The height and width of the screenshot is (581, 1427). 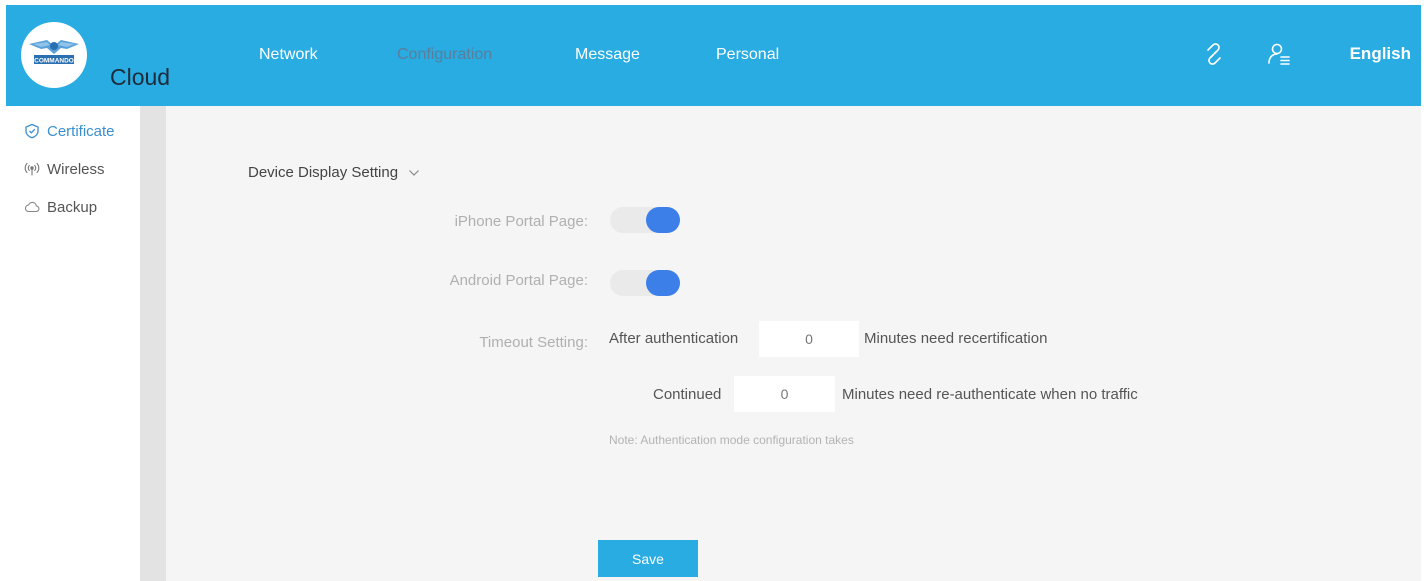 What do you see at coordinates (1214, 54) in the screenshot?
I see `link-icon` at bounding box center [1214, 54].